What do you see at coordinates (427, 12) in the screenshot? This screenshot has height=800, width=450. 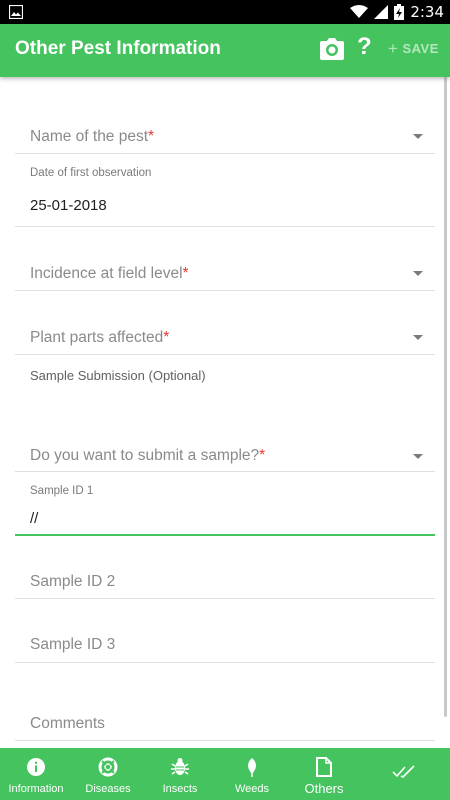 I see `status-time: 2:34` at bounding box center [427, 12].